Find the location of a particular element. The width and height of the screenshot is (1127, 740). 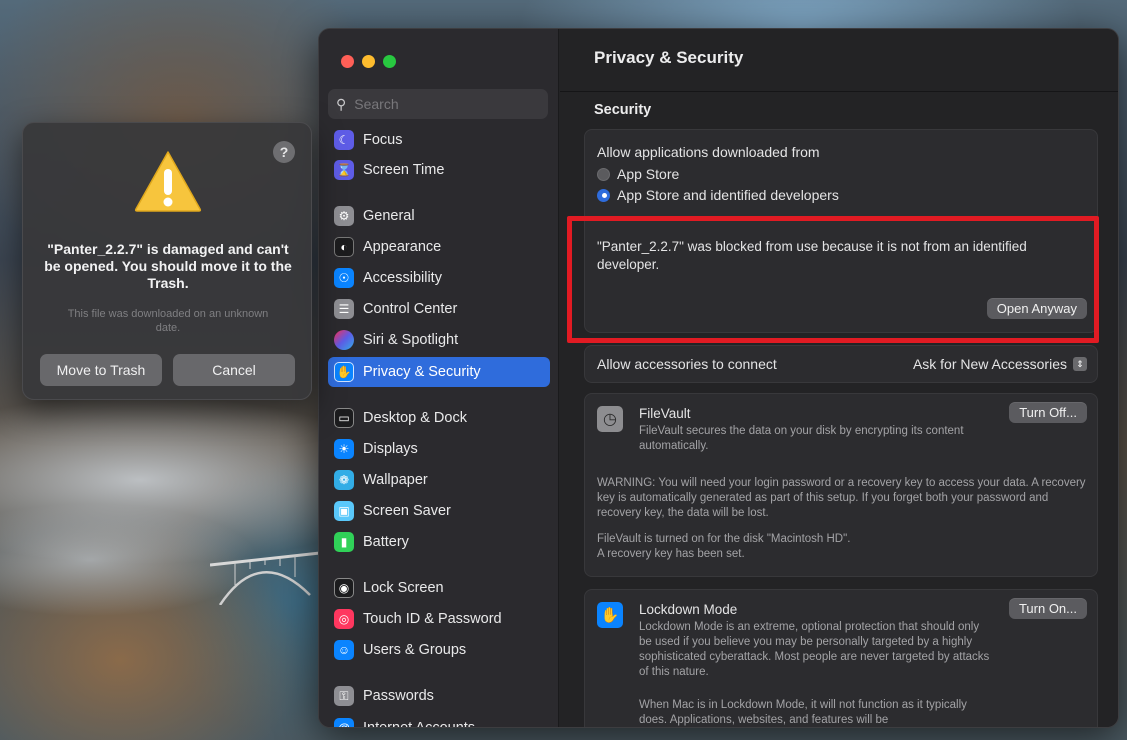

security-heading: Security is located at coordinates (623, 110).